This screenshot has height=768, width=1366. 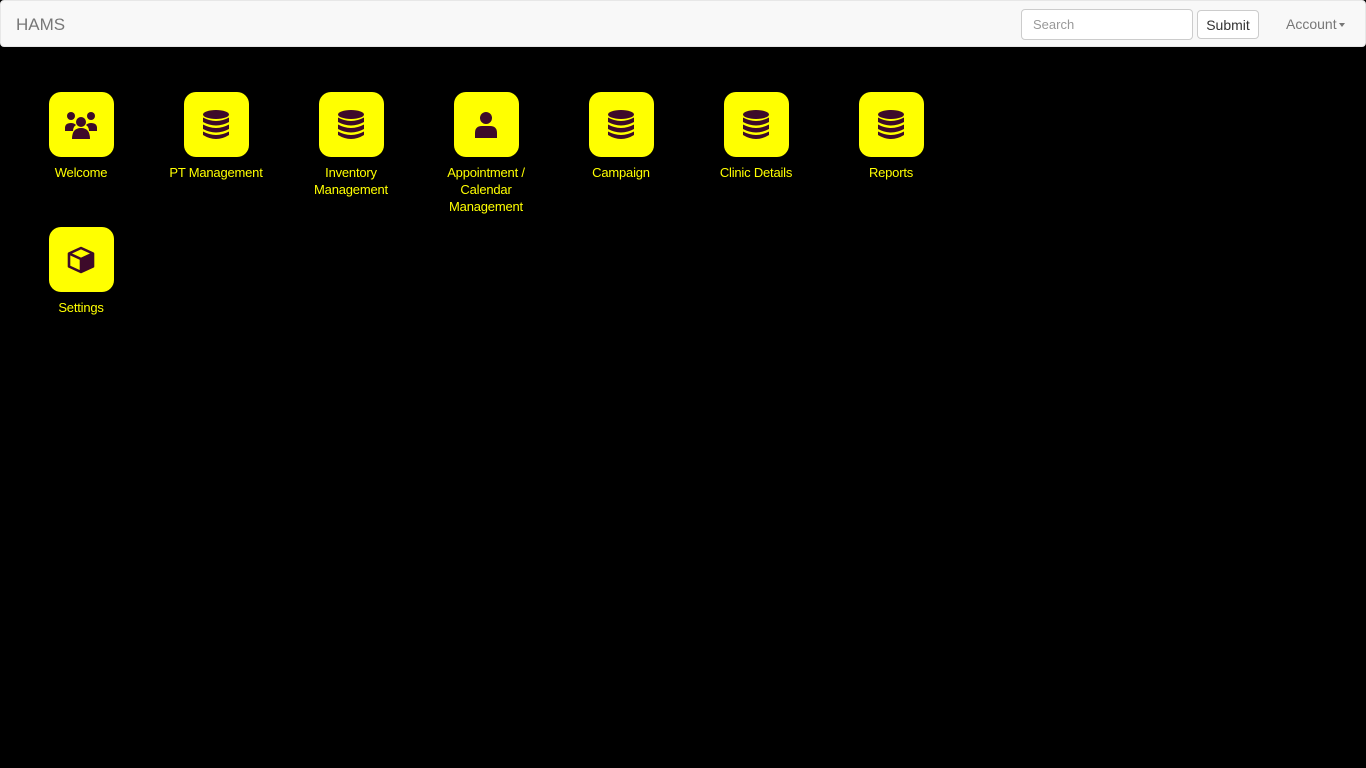 I want to click on account-dropdown: Account, so click(x=1315, y=24).